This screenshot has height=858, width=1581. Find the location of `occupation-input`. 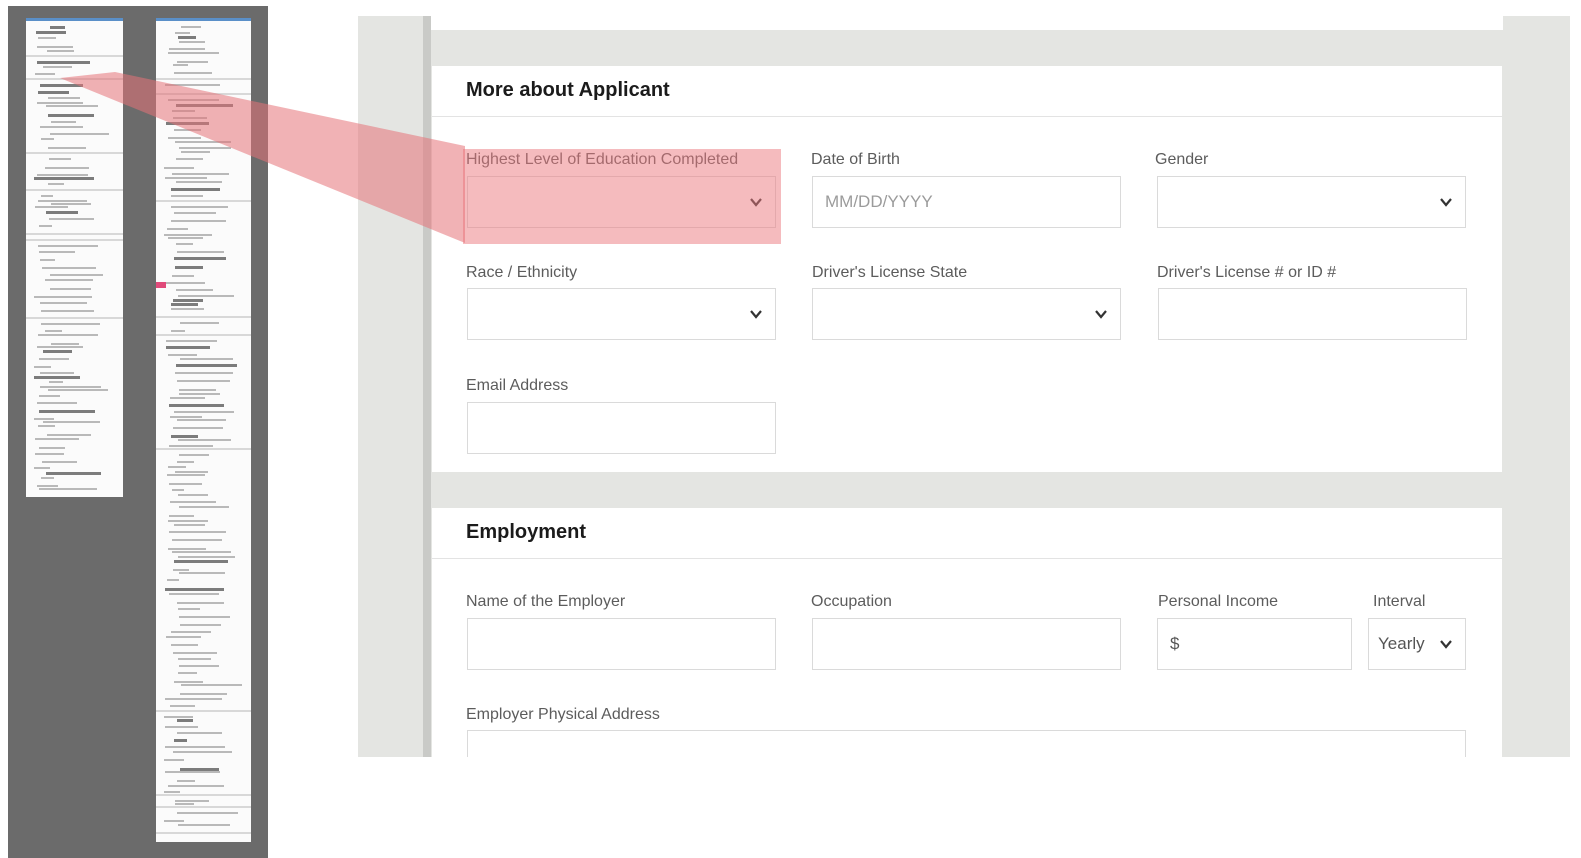

occupation-input is located at coordinates (966, 644).